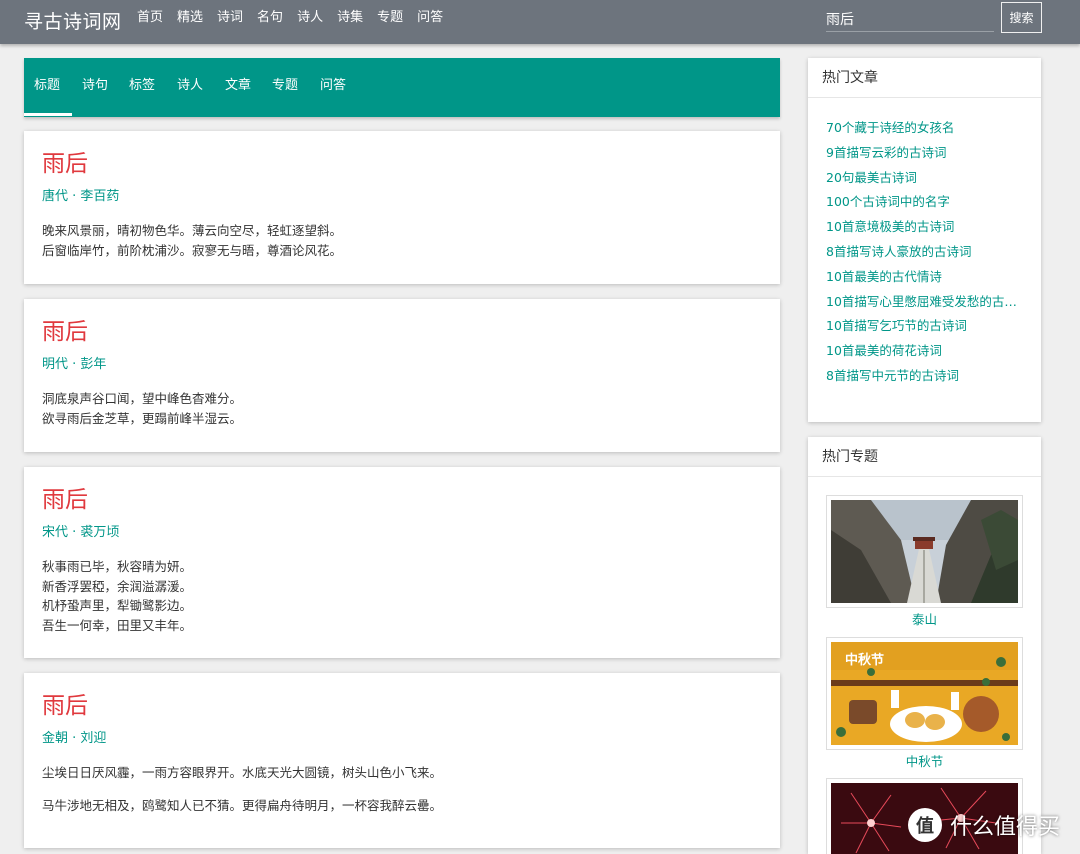  I want to click on article-link: 20句最美古诗词, so click(924, 178).